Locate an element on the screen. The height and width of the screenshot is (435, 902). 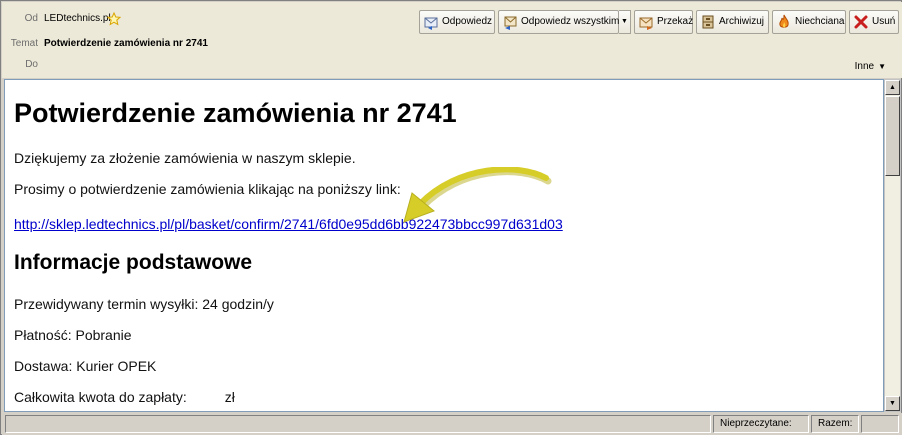
delete-button: Usuń is located at coordinates (874, 22).